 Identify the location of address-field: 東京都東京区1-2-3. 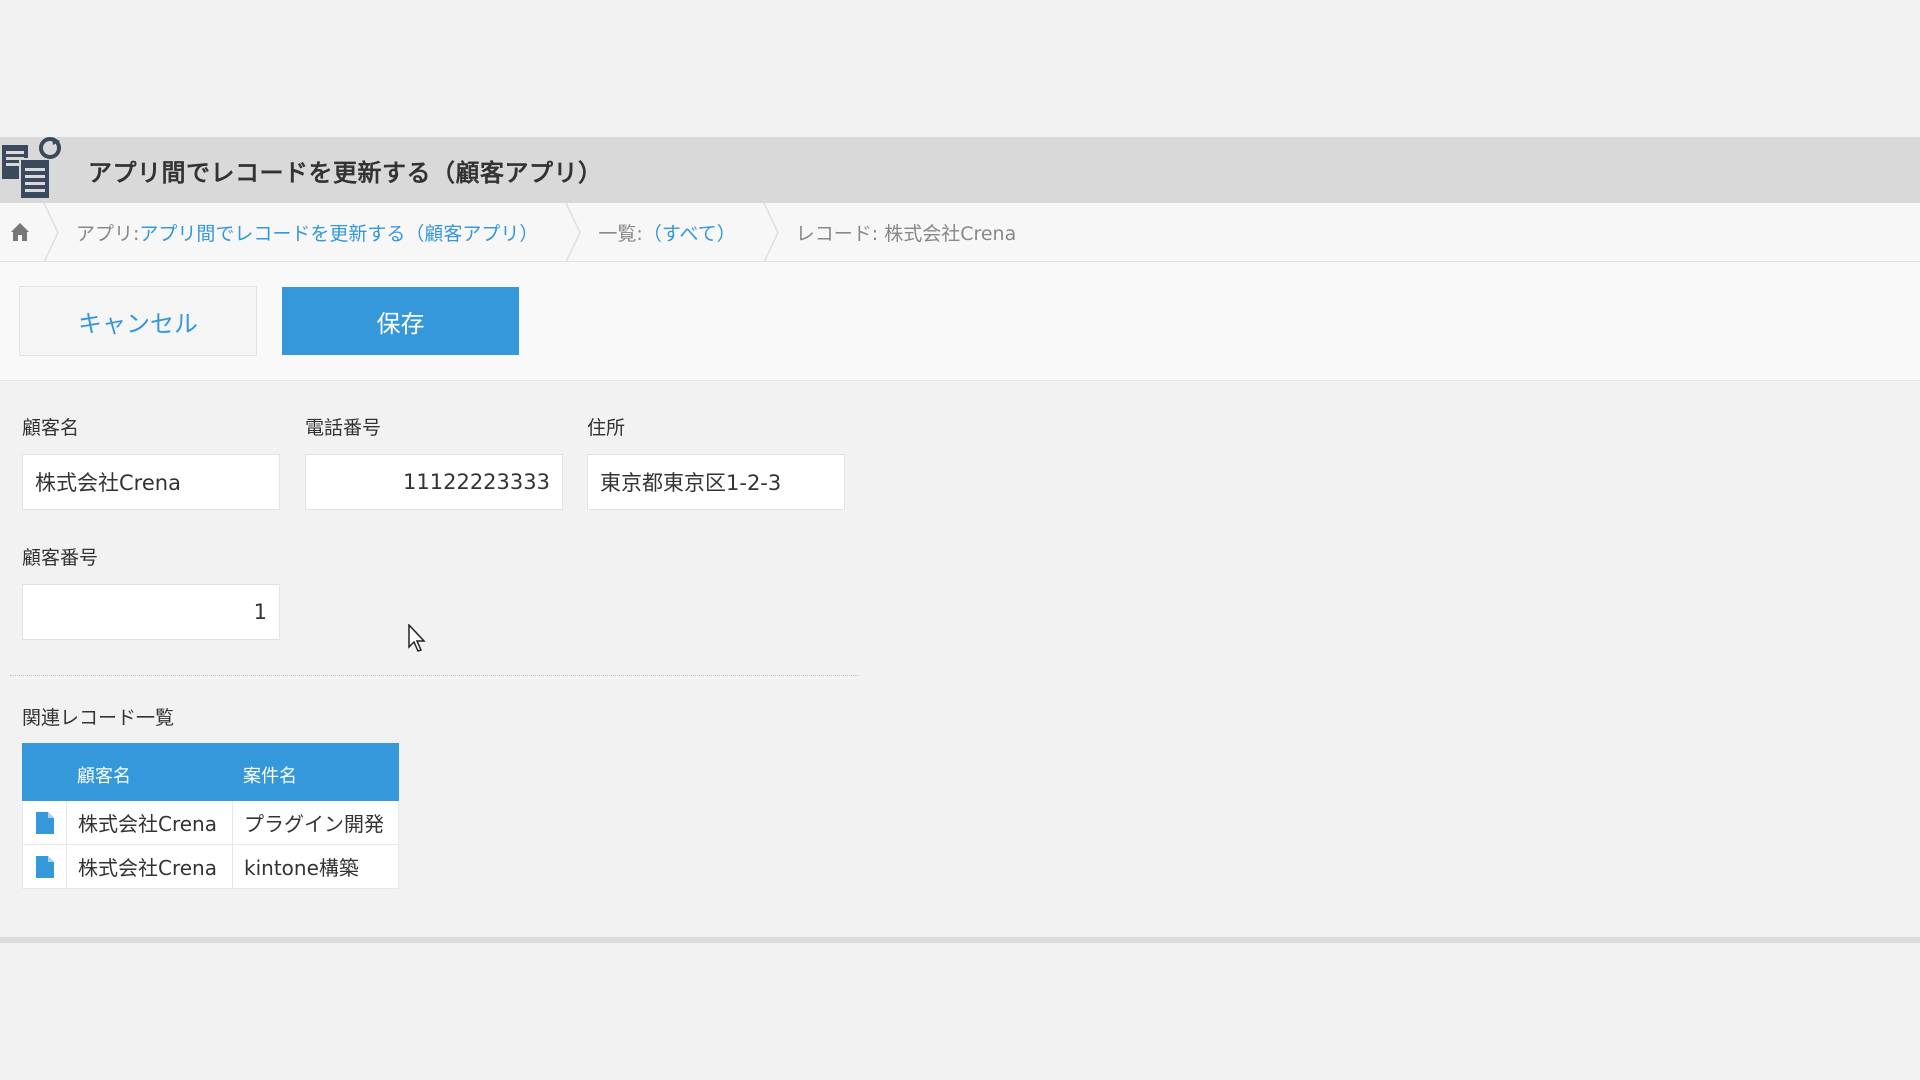
(716, 482).